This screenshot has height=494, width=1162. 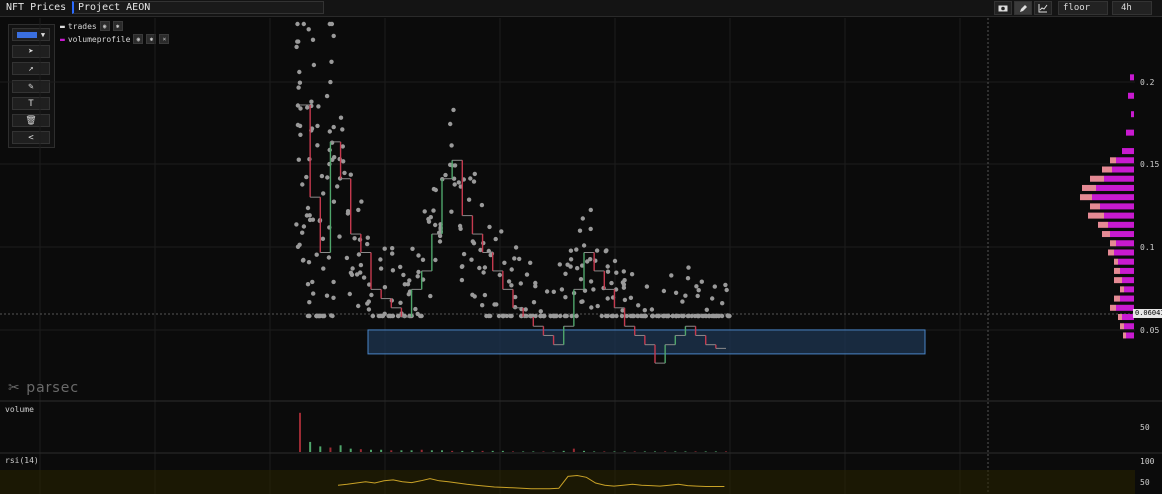 What do you see at coordinates (1023, 8) in the screenshot?
I see `pencil-icon` at bounding box center [1023, 8].